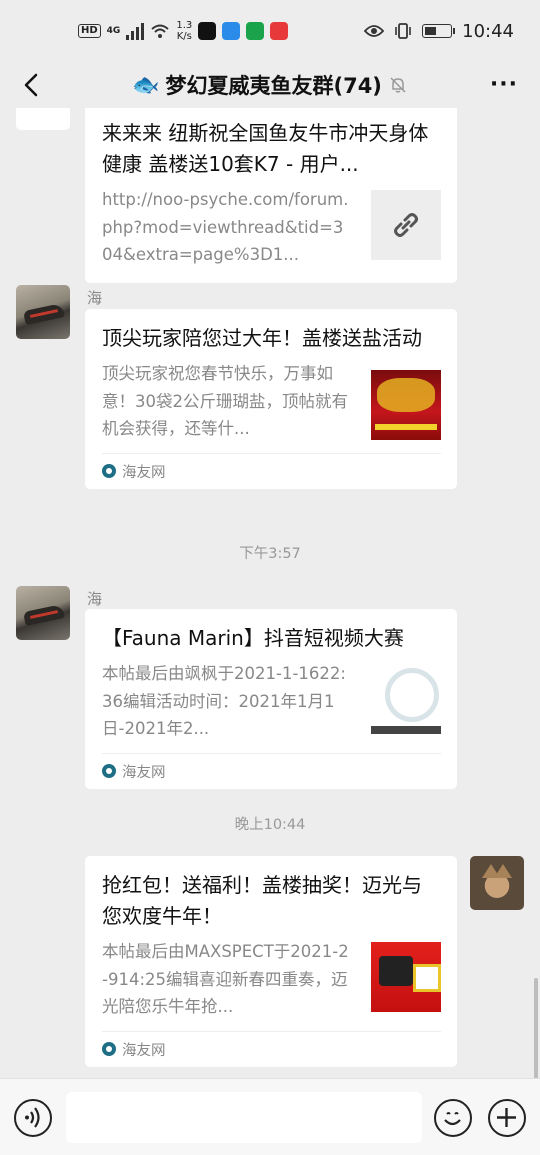  Describe the element at coordinates (262, 338) in the screenshot. I see `card-title: 顶尖玩家陪您过大年！盖楼送盐活动` at that location.